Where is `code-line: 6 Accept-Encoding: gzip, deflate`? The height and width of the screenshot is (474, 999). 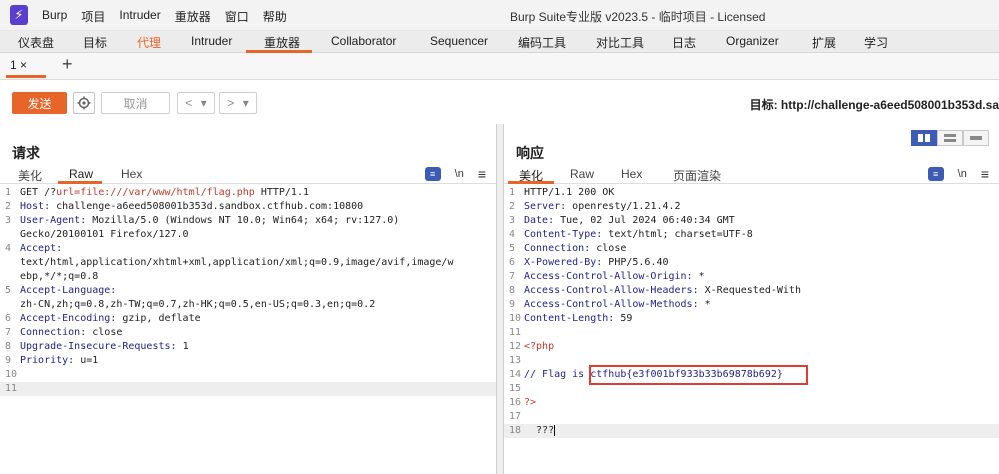
code-line: 6 Accept-Encoding: gzip, deflate is located at coordinates (103, 318).